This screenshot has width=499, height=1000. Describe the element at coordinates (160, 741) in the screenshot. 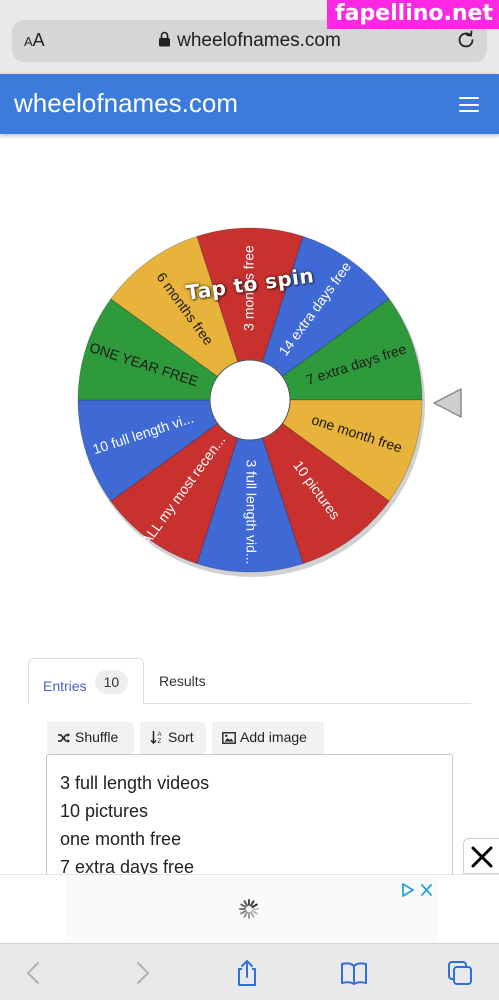

I see `svg-text: Z` at that location.